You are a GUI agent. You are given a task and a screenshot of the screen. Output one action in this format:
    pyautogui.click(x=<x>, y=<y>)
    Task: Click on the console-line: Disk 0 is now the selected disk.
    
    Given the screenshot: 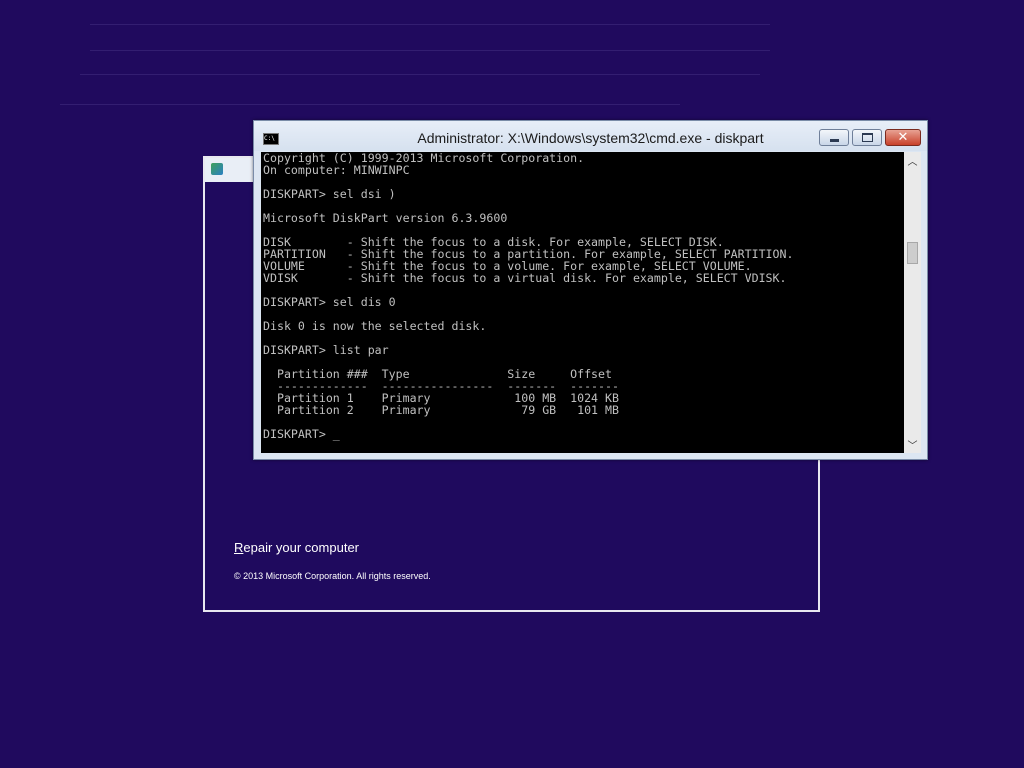 What is the action you would take?
    pyautogui.click(x=375, y=326)
    